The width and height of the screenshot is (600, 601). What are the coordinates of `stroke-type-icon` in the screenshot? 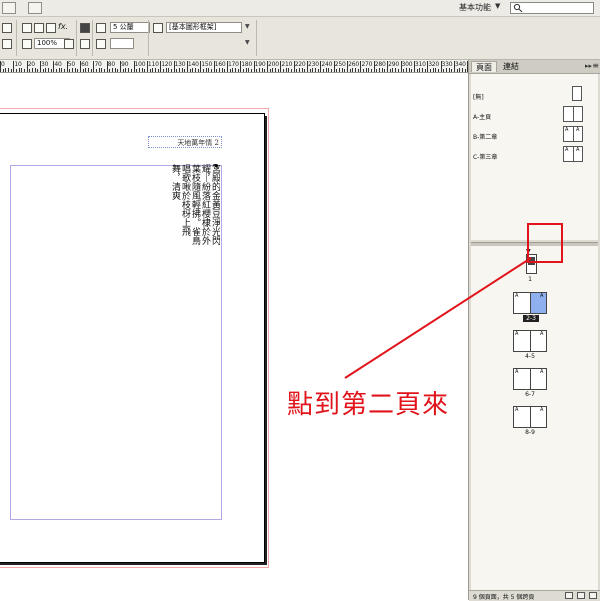 It's located at (101, 44).